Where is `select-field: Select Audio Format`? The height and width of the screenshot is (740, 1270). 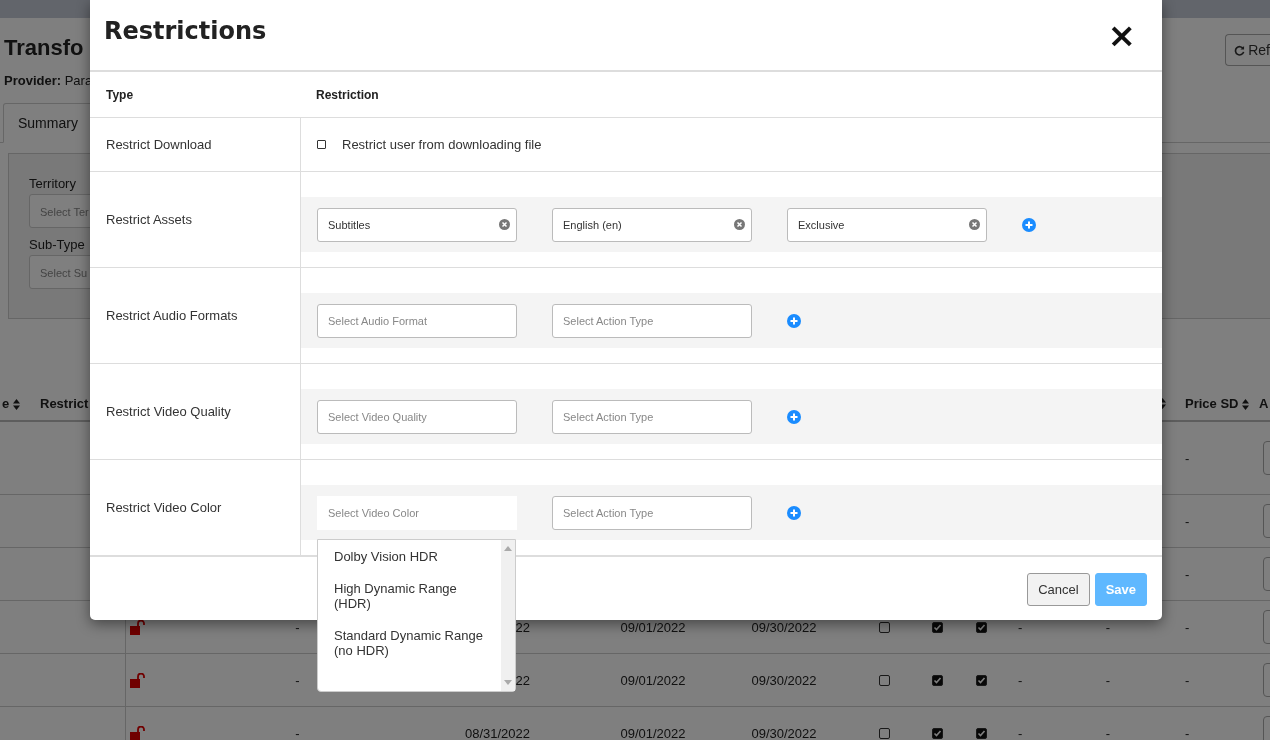
select-field: Select Audio Format is located at coordinates (417, 320).